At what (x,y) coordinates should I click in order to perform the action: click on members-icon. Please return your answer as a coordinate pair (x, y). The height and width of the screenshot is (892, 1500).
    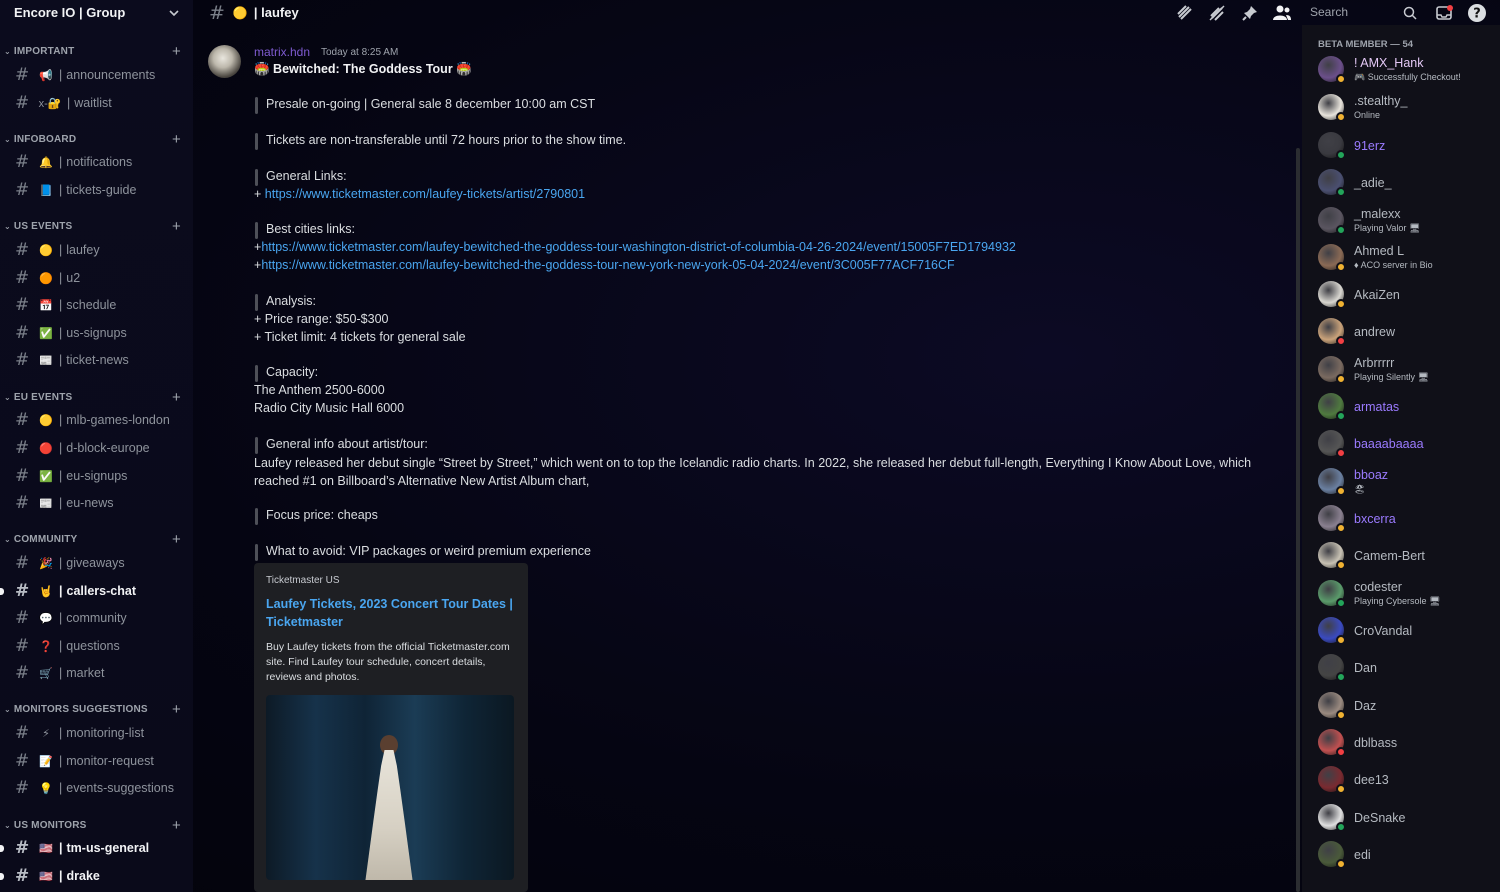
    Looking at the image, I should click on (1282, 13).